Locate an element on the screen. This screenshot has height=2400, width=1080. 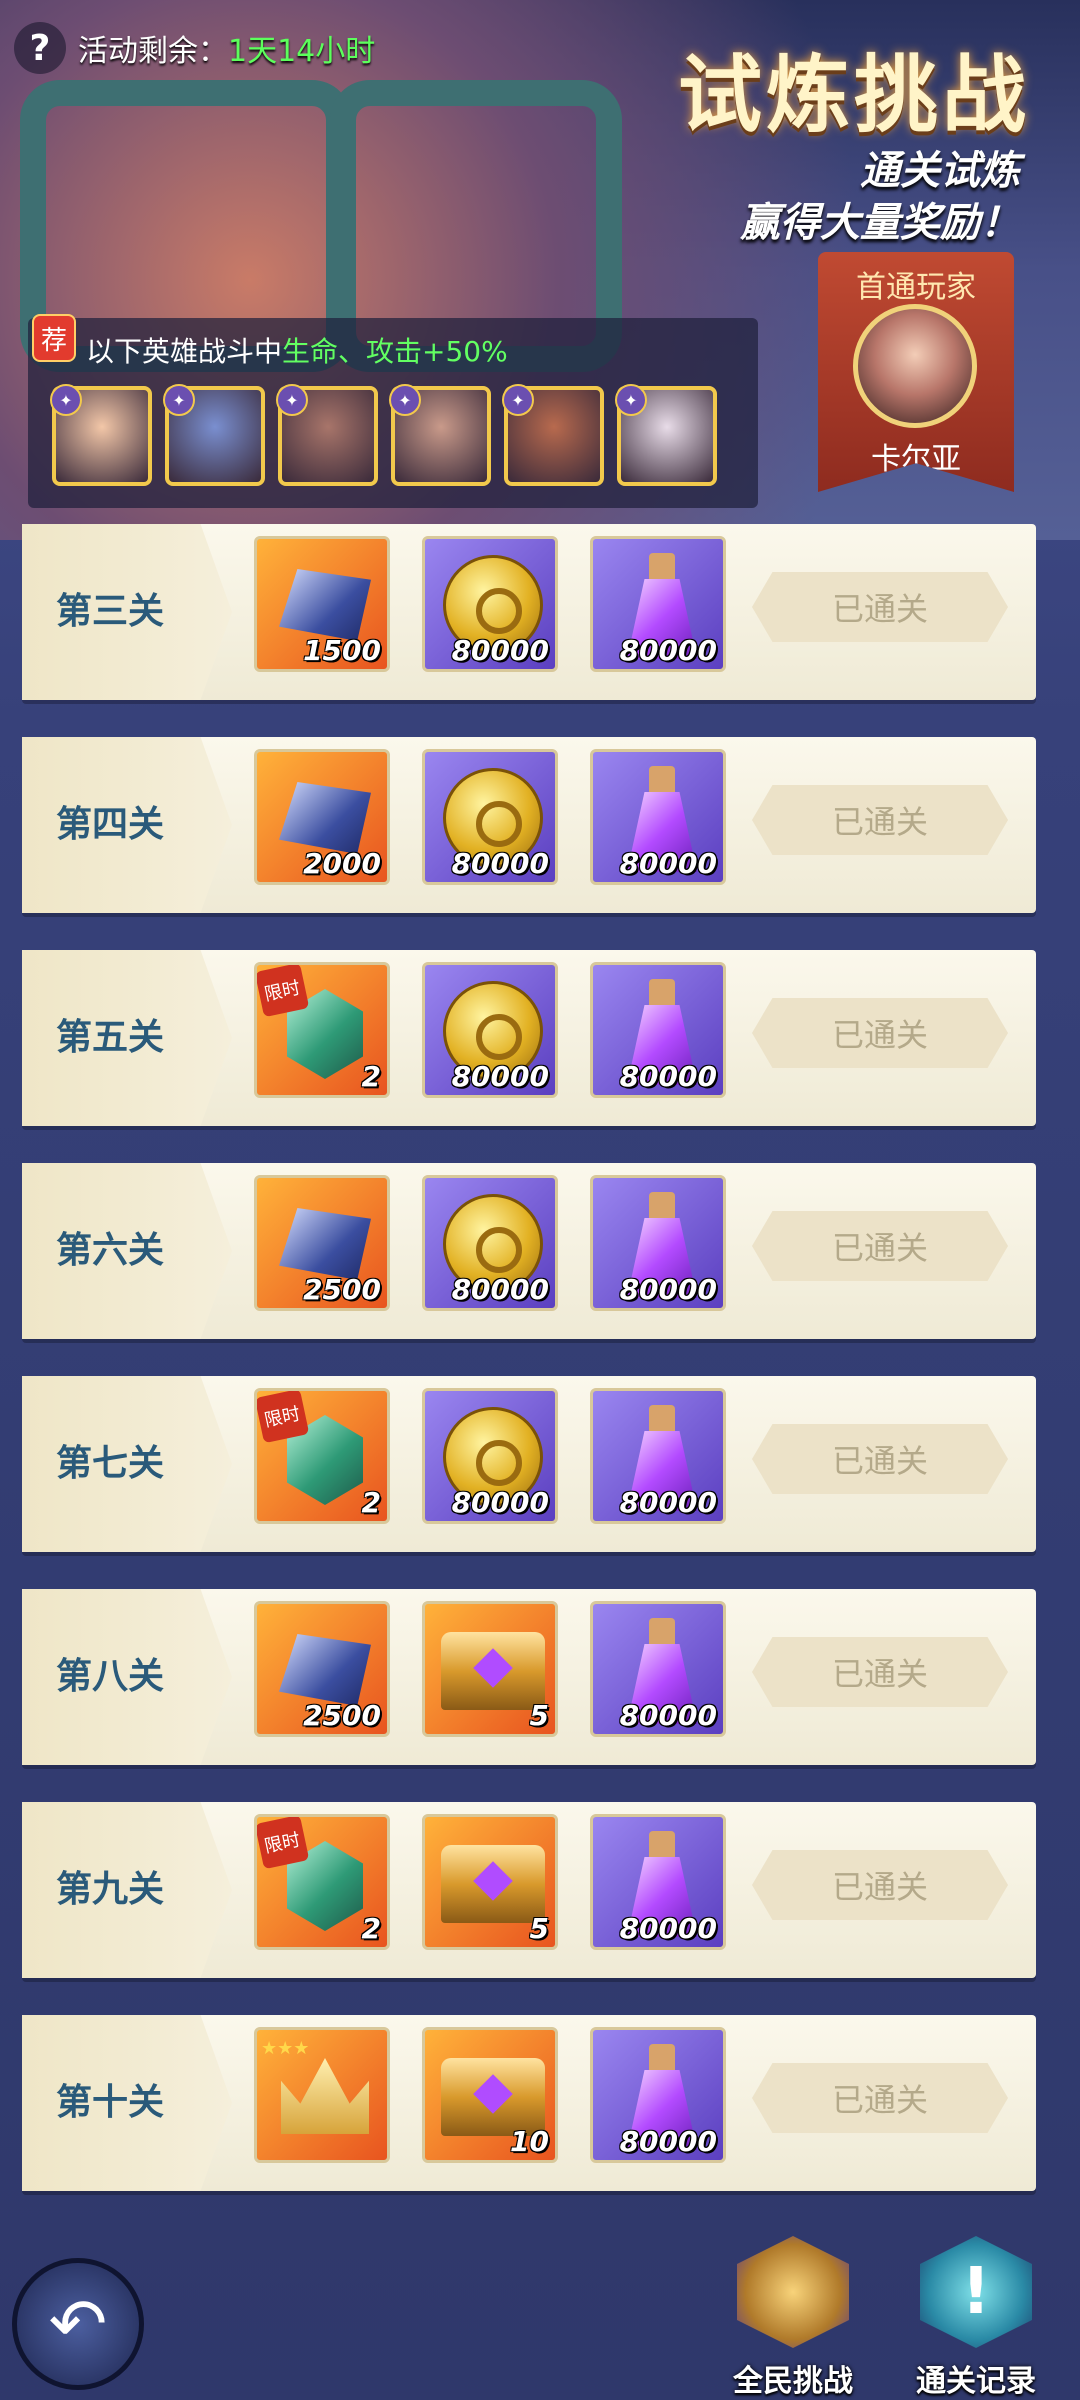
stage-label: 第三关 is located at coordinates (110, 611).